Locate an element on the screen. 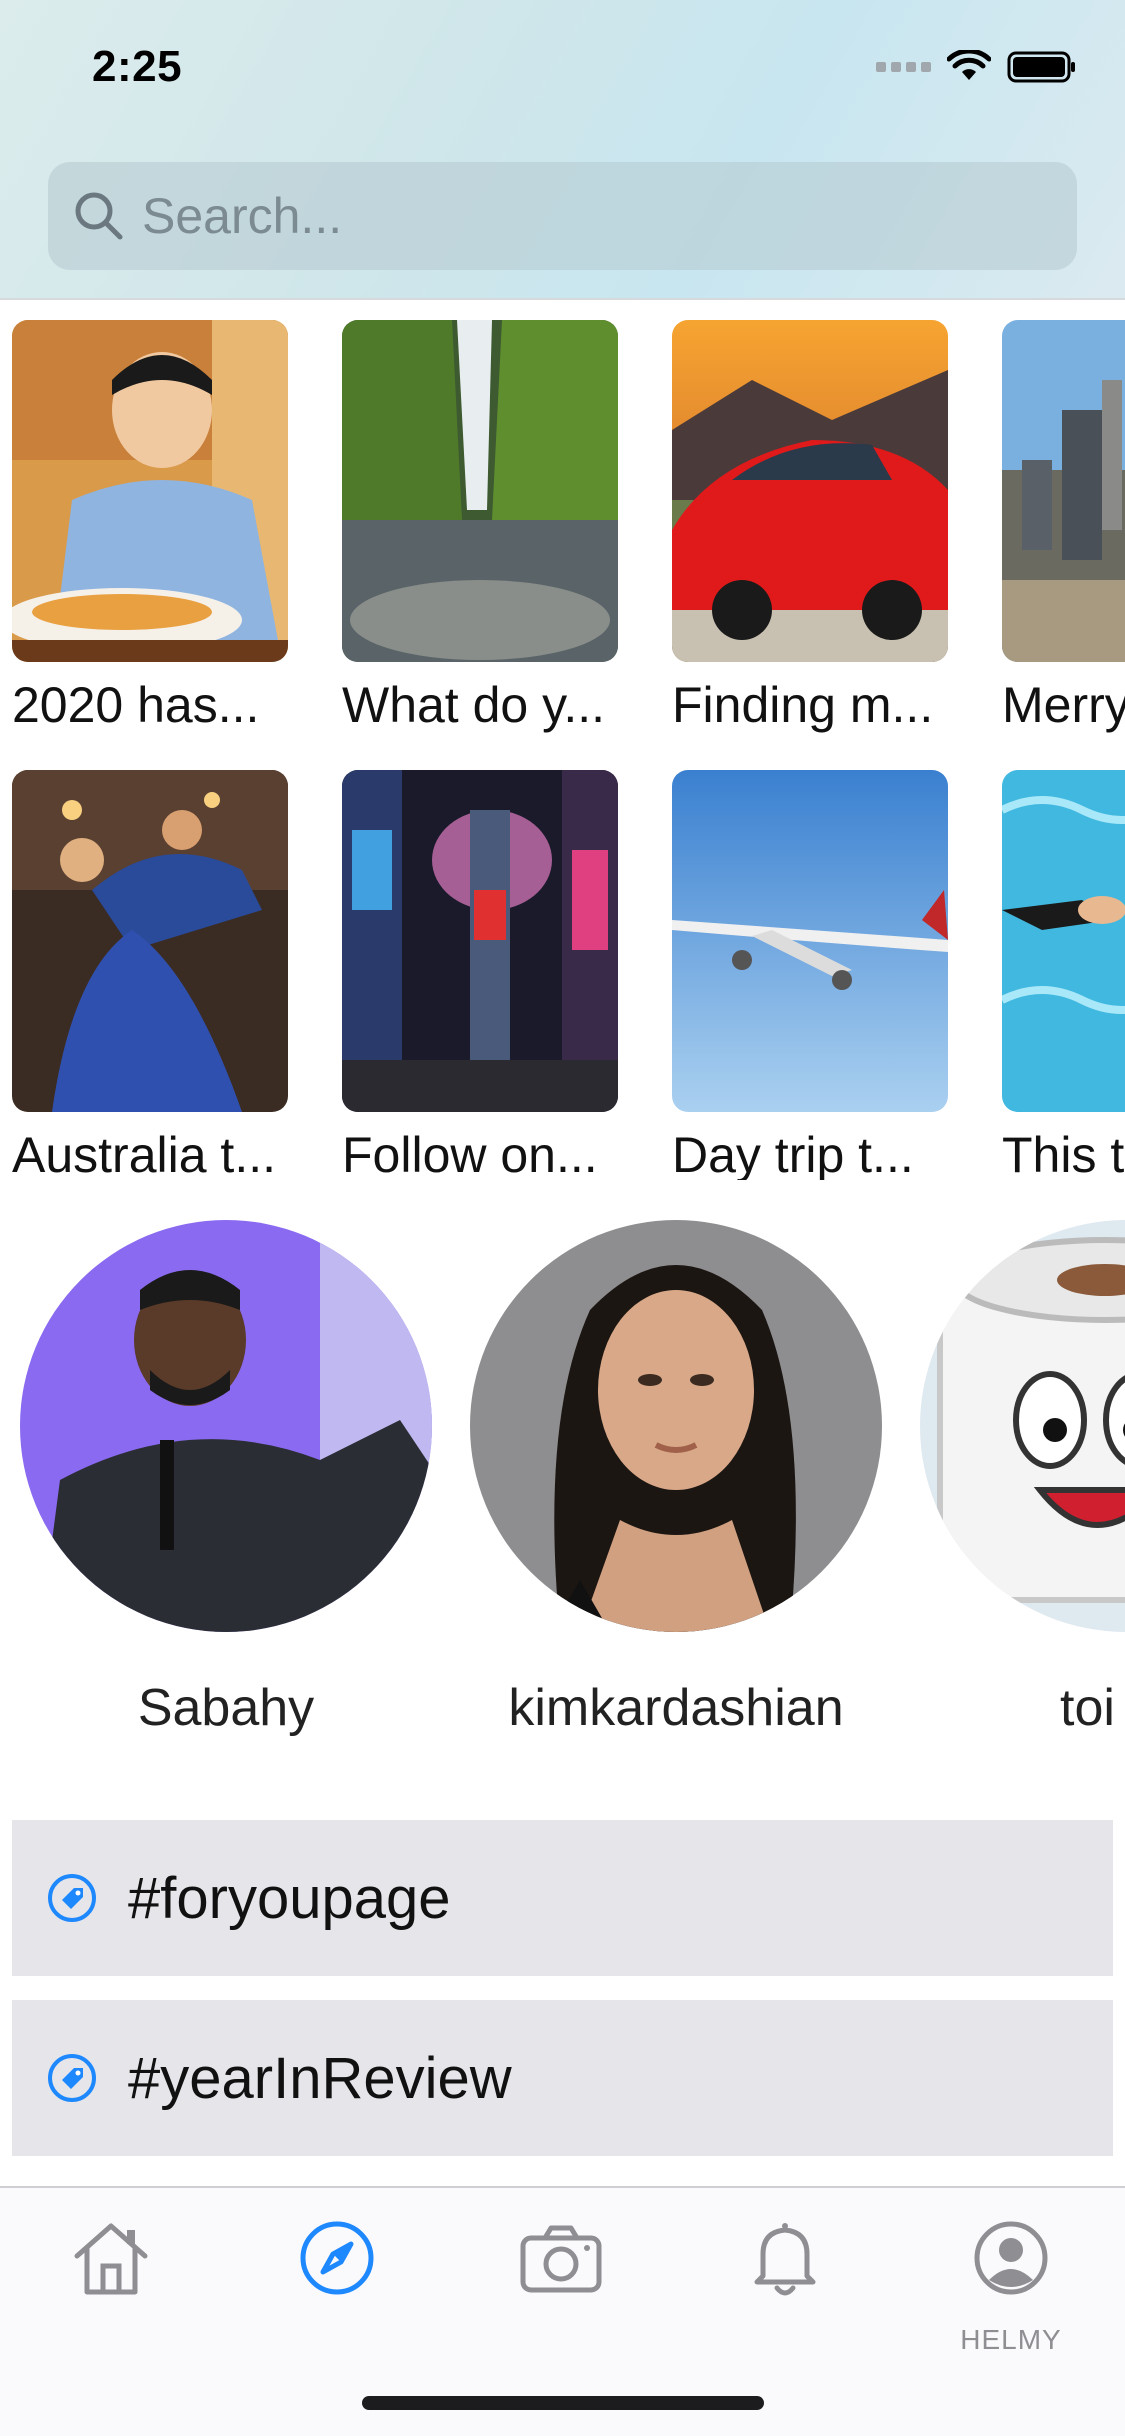 This screenshot has width=1125, height=2436. waterfall-photo is located at coordinates (480, 491).